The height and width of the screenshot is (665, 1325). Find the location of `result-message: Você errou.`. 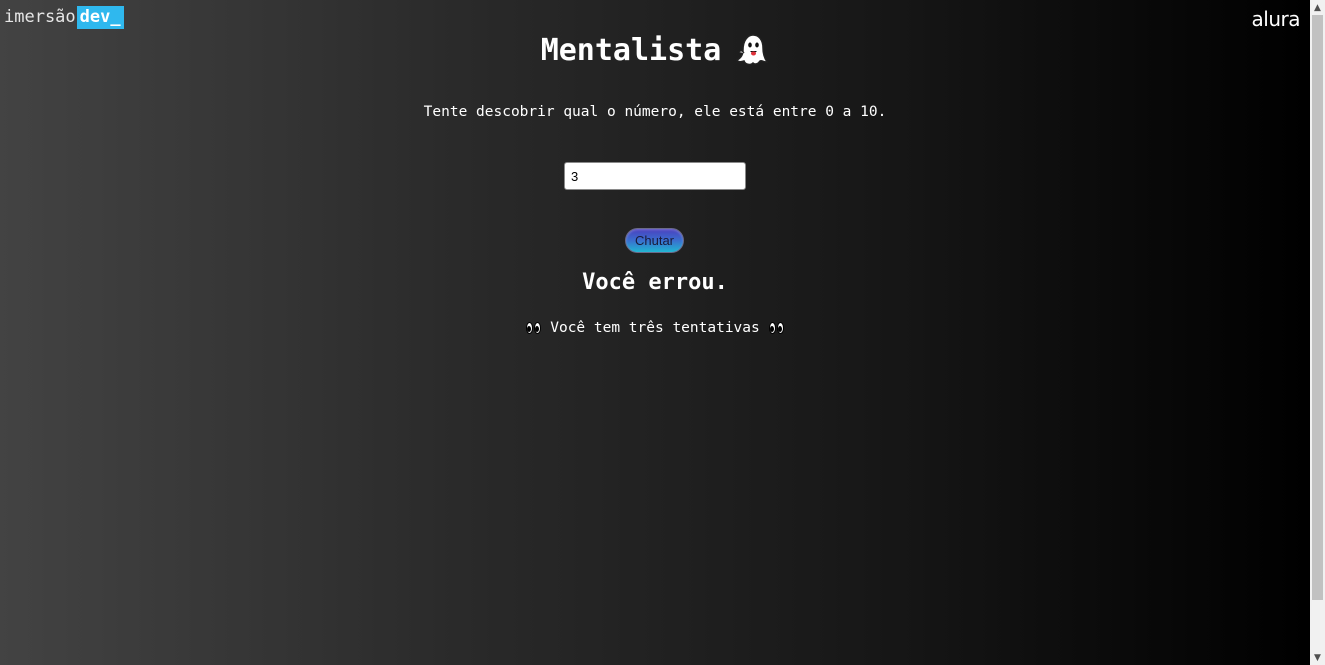

result-message: Você errou. is located at coordinates (655, 282).